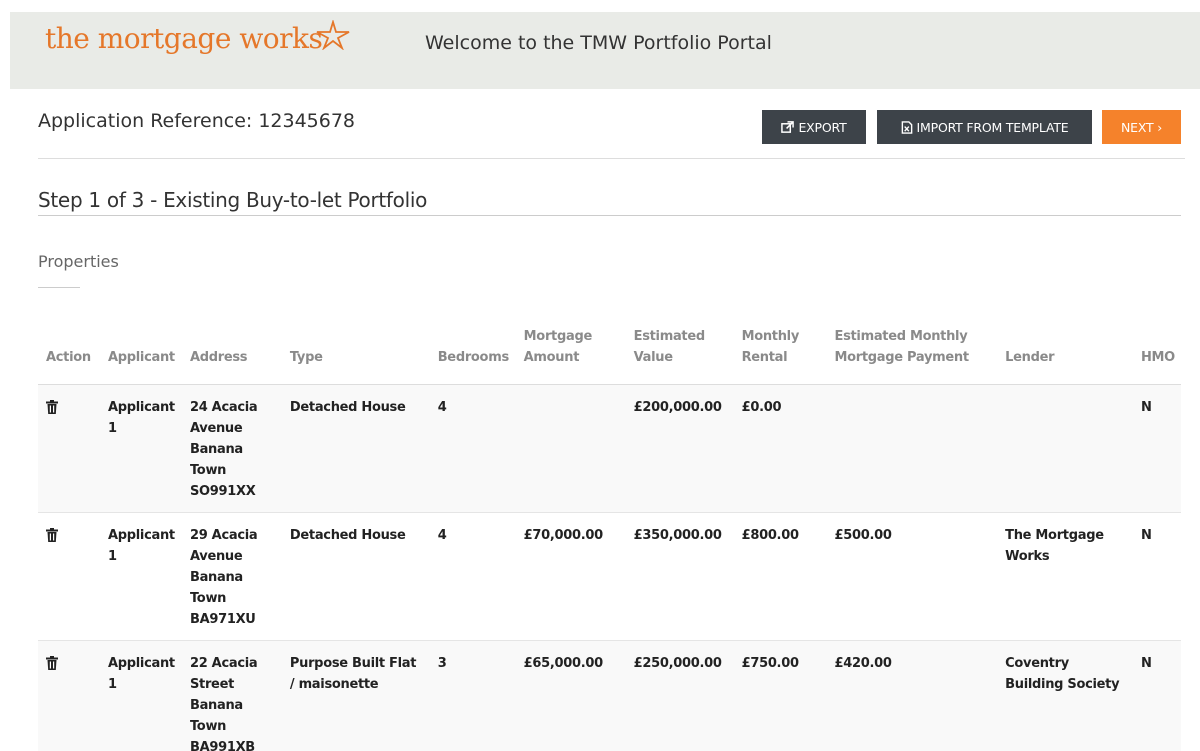  Describe the element at coordinates (906, 127) in the screenshot. I see `file-excel-icon` at that location.